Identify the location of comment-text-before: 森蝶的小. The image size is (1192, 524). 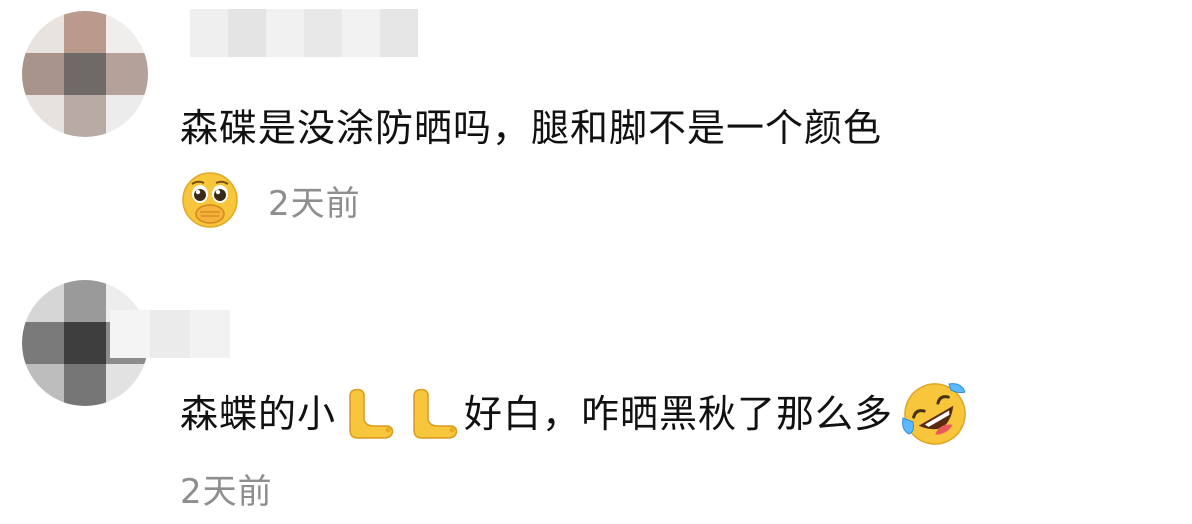
(258, 414).